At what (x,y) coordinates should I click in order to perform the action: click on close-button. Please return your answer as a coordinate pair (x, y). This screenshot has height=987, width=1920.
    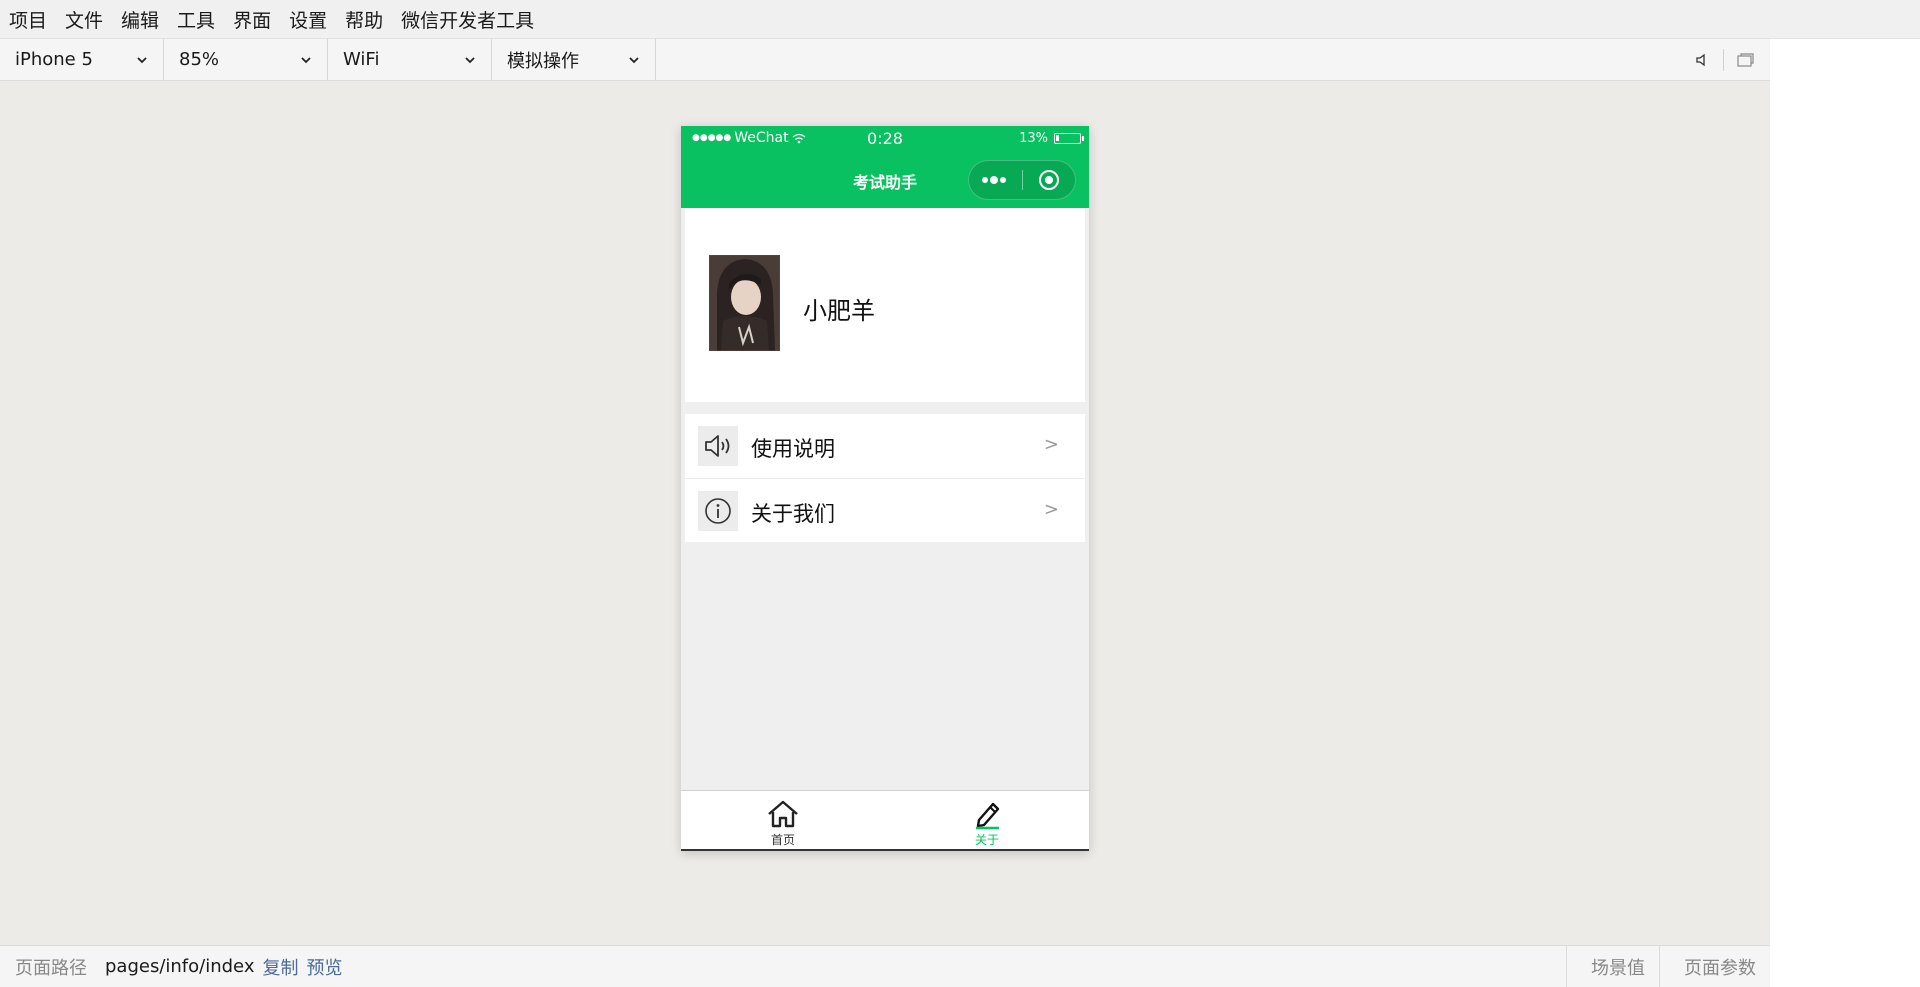
    Looking at the image, I should click on (1048, 180).